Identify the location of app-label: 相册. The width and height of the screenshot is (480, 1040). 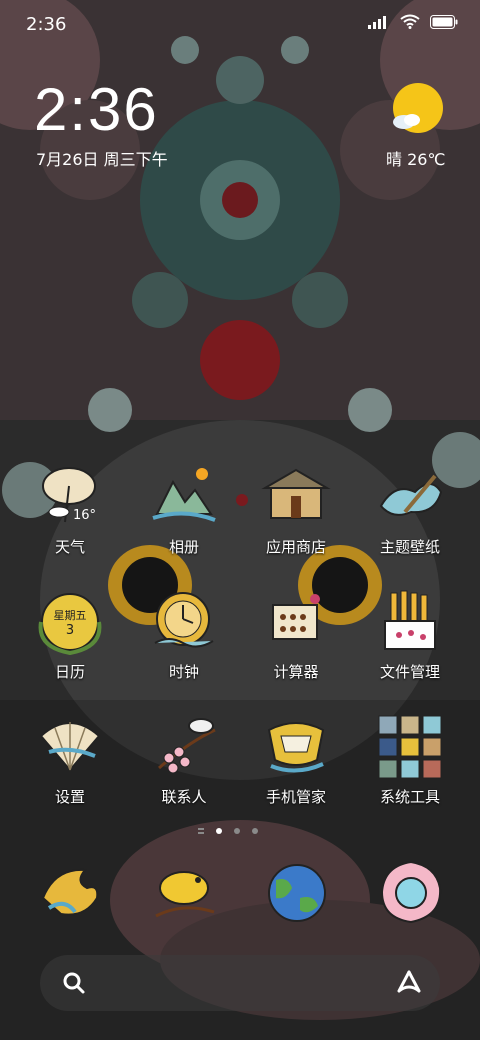
(183, 547).